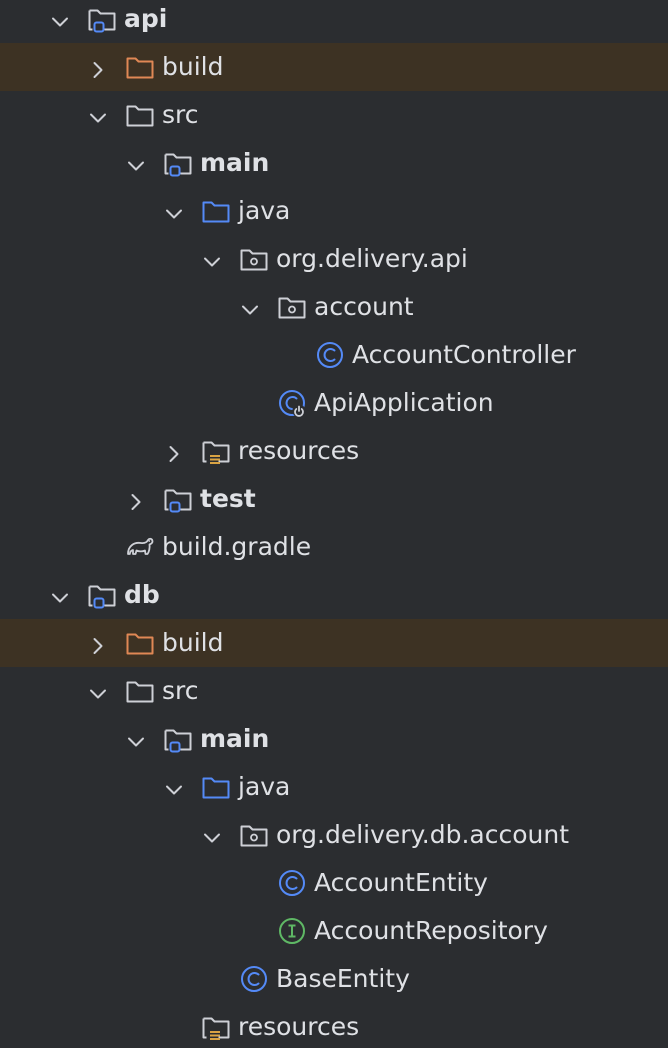 This screenshot has height=1048, width=668. Describe the element at coordinates (334, 499) in the screenshot. I see `tree-row: test` at that location.